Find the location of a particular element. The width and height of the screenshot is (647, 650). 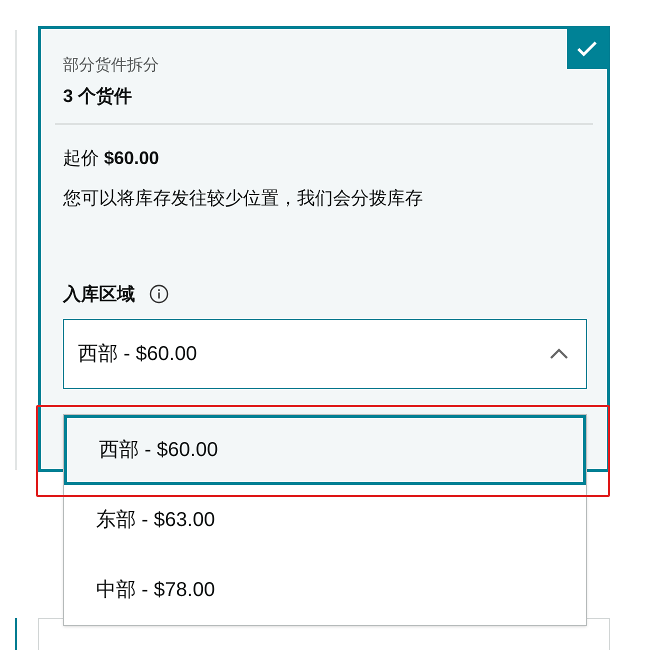

dropdown-option: 西部 - $60.00 is located at coordinates (325, 450).